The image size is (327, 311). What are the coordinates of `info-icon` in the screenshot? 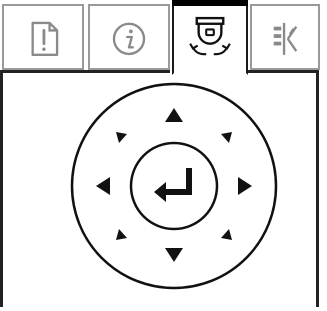 It's located at (129, 39).